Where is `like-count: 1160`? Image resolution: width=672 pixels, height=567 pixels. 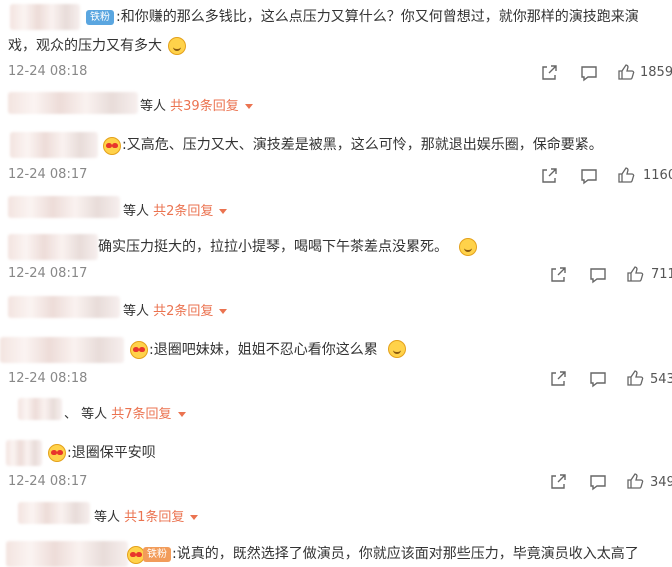 like-count: 1160 is located at coordinates (657, 175).